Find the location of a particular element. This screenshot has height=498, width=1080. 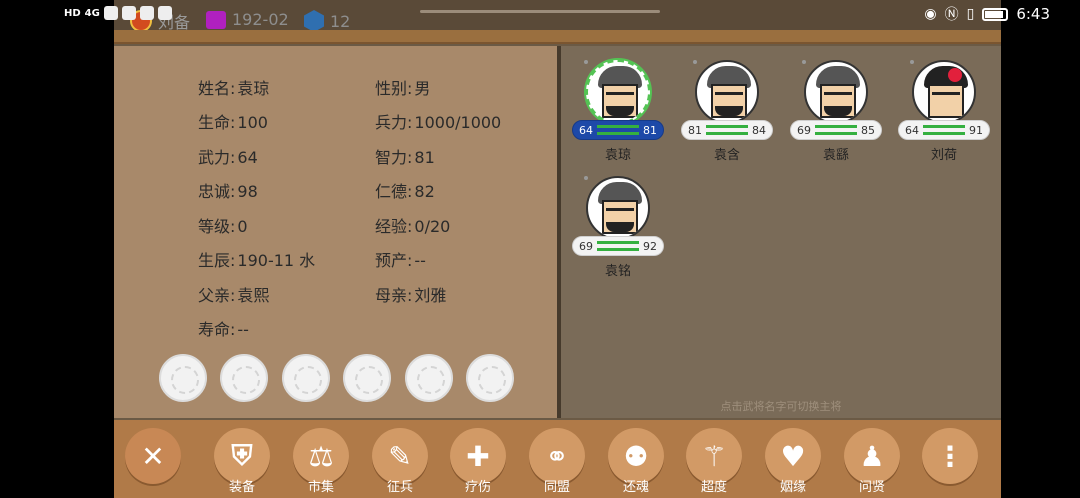

field-label: 性别: is located at coordinates (394, 88).